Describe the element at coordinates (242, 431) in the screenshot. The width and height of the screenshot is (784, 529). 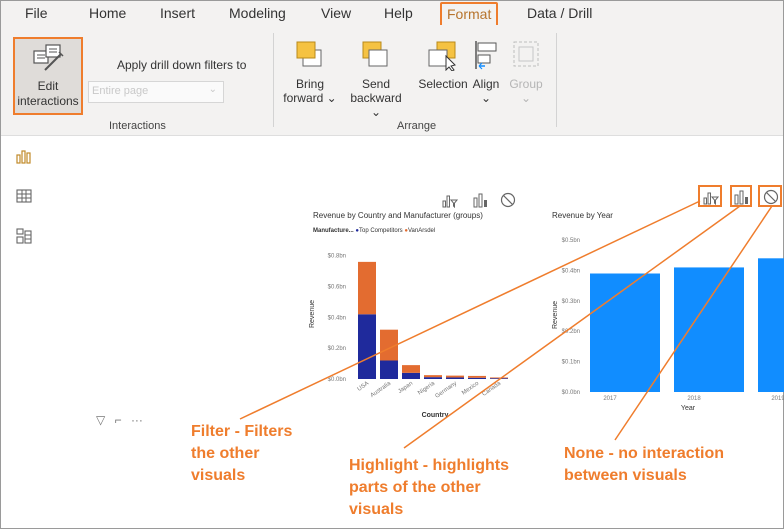
I see `filter-annotation-line1: Filter - Filters` at that location.